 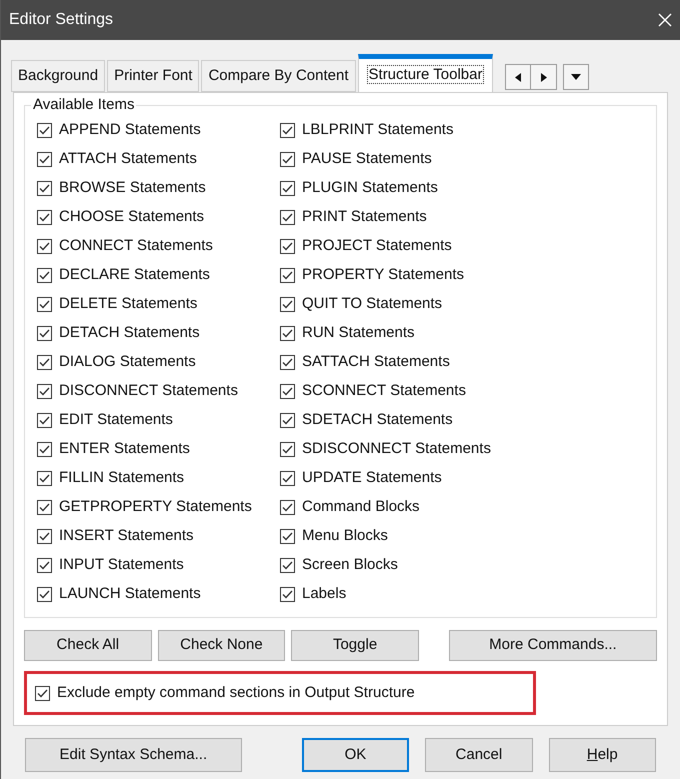 I want to click on tab: Printer Font, so click(x=153, y=76).